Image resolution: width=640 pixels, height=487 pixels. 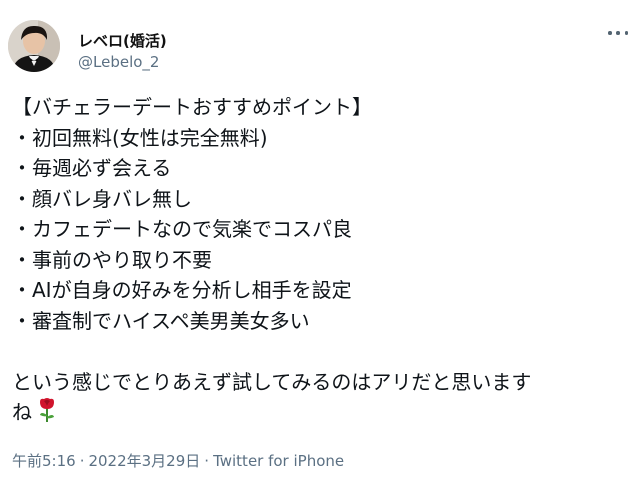 What do you see at coordinates (22, 412) in the screenshot?
I see `tweet-closing-tail: ね` at bounding box center [22, 412].